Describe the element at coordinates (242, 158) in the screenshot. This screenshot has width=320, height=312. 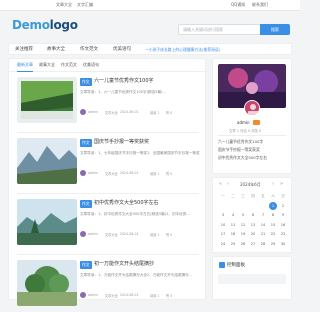
I see `profile-link: 初中优秀作文大全500字左右` at that location.